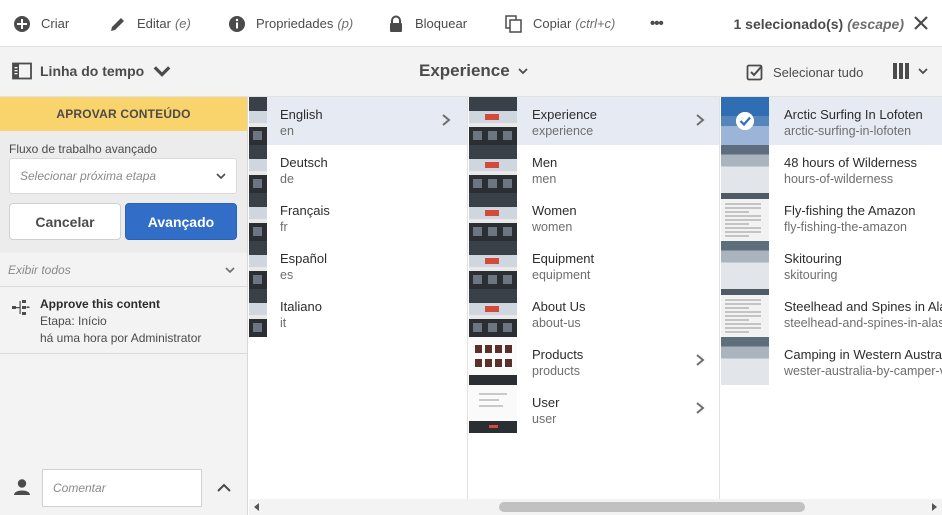 This screenshot has width=942, height=515. What do you see at coordinates (301, 306) in the screenshot?
I see `item-title: Italiano` at bounding box center [301, 306].